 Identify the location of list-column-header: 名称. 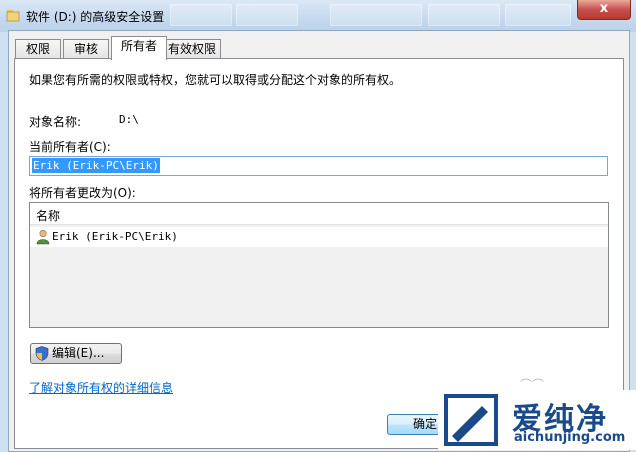
(319, 214).